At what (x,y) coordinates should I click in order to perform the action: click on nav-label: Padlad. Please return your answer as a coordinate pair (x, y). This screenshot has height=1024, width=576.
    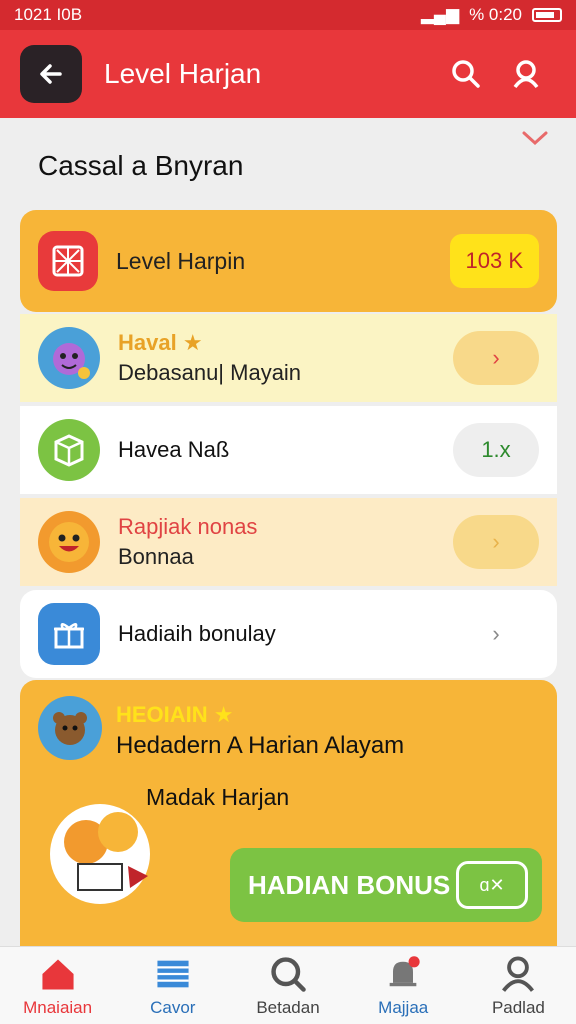
    Looking at the image, I should click on (518, 1007).